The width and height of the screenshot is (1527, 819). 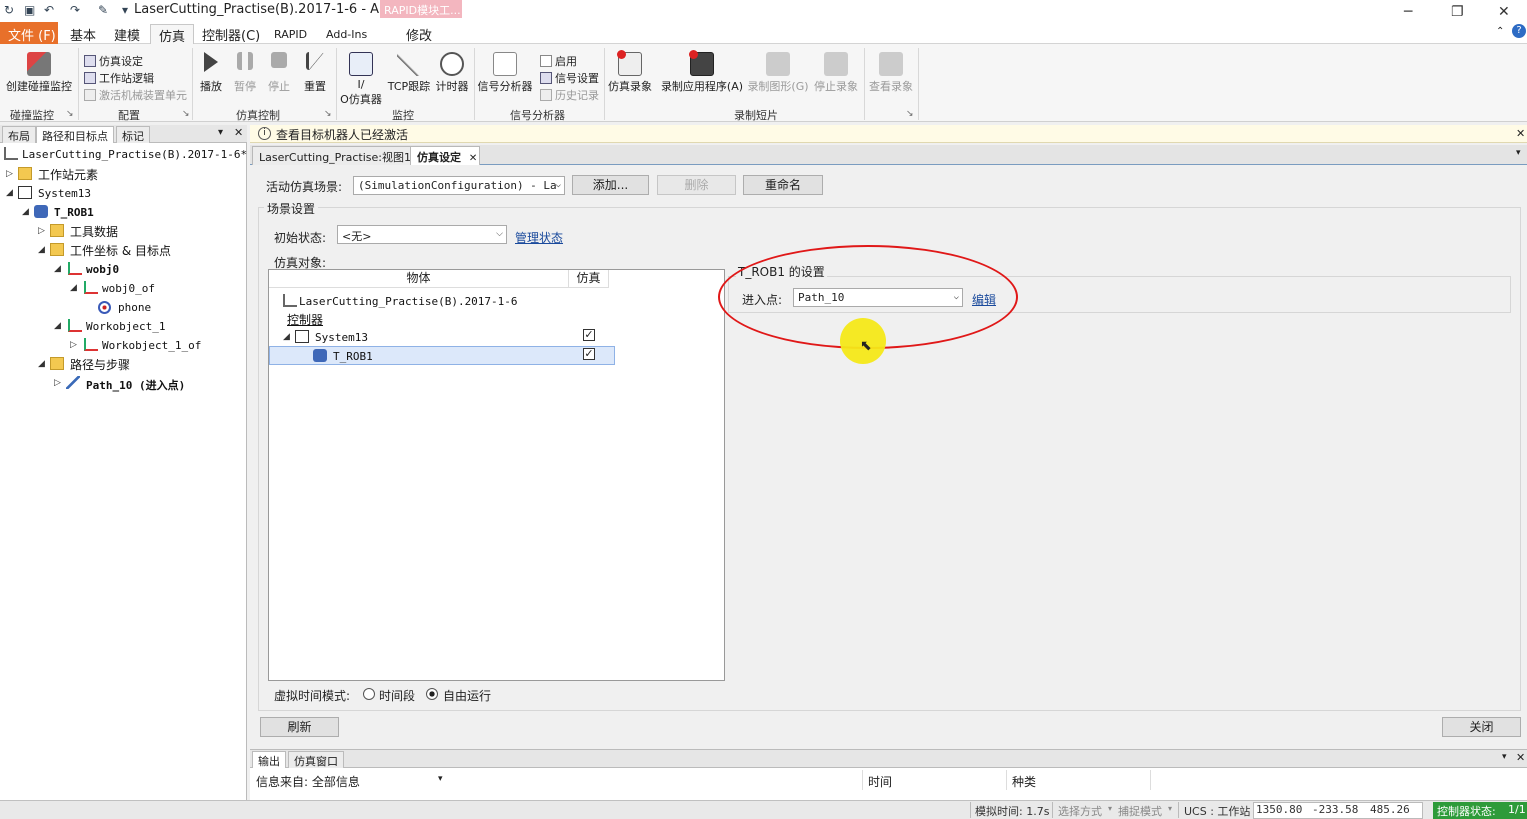 I want to click on undo-icon: ↶, so click(x=49, y=10).